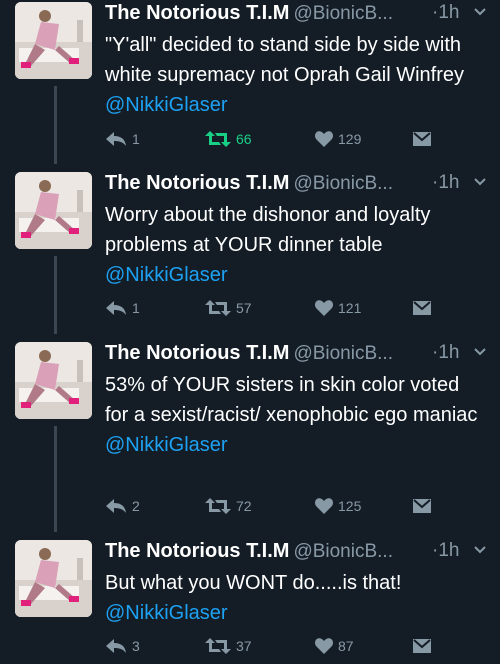  I want to click on retweet-count: 66, so click(244, 139).